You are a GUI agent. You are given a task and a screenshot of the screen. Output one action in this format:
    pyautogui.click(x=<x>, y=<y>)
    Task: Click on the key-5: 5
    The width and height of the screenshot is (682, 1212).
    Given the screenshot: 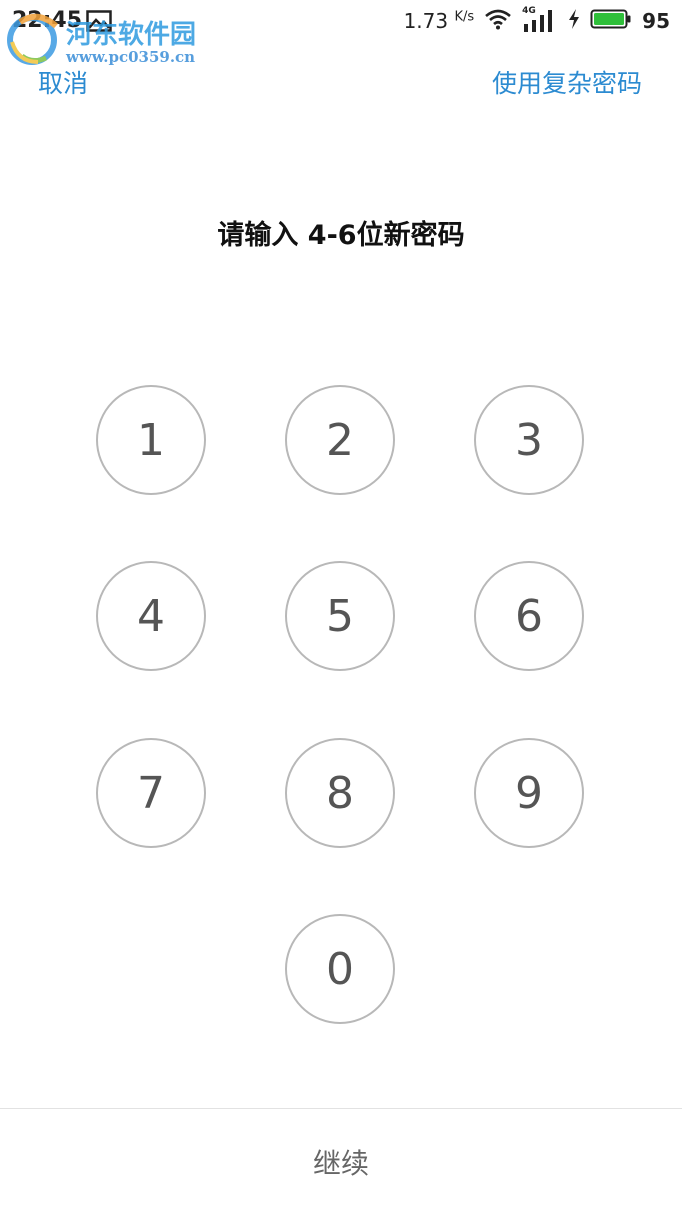 What is the action you would take?
    pyautogui.click(x=340, y=616)
    